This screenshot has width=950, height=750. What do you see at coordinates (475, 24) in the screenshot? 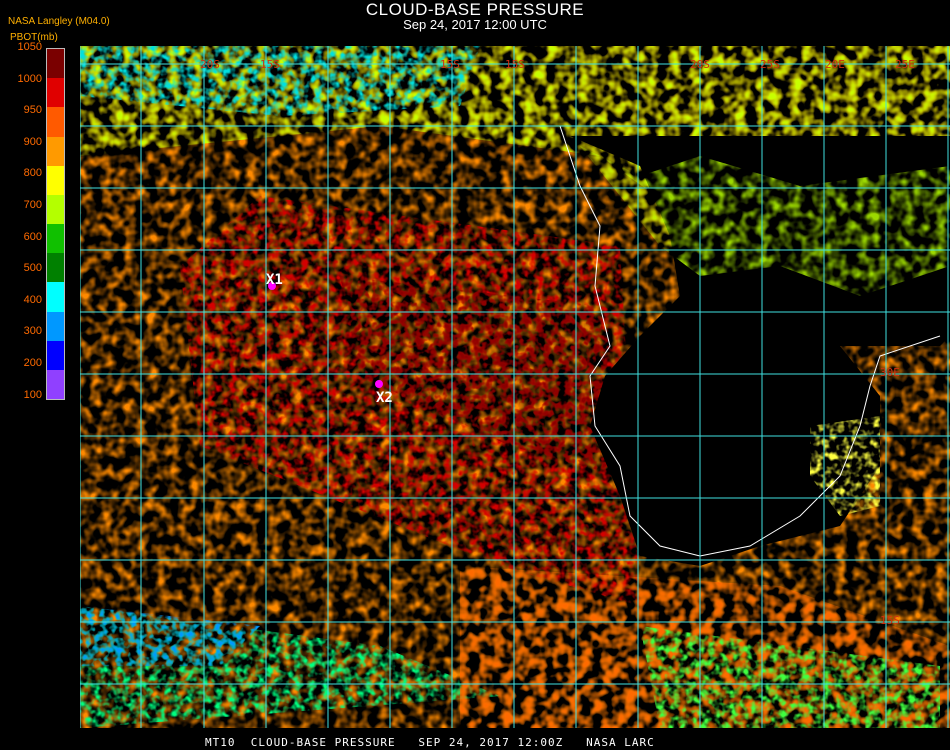
I see `map-timestamp: Sep 24, 2017 12:00 UTC` at bounding box center [475, 24].